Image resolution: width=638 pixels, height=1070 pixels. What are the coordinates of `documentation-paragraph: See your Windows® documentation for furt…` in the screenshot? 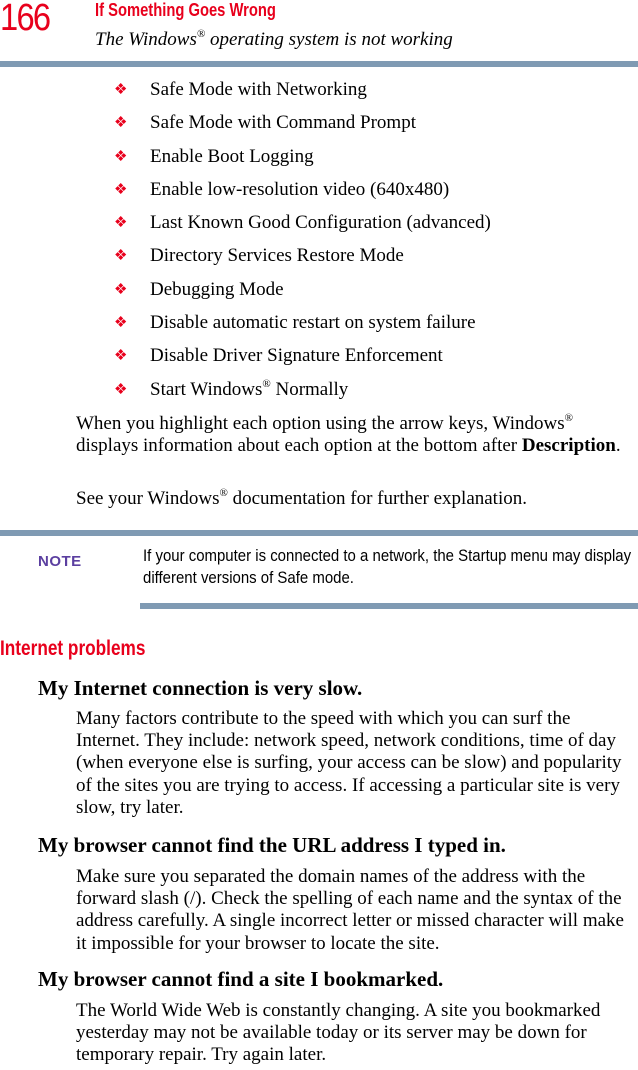 It's located at (356, 499).